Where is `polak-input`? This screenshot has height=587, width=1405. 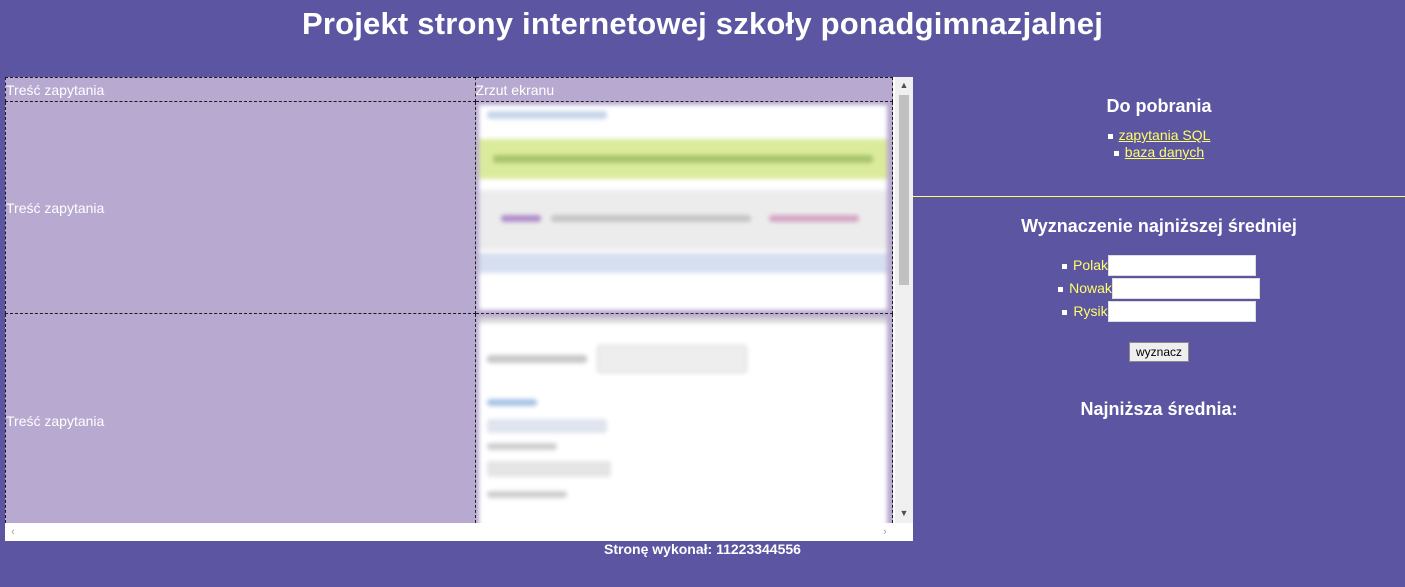
polak-input is located at coordinates (1182, 265).